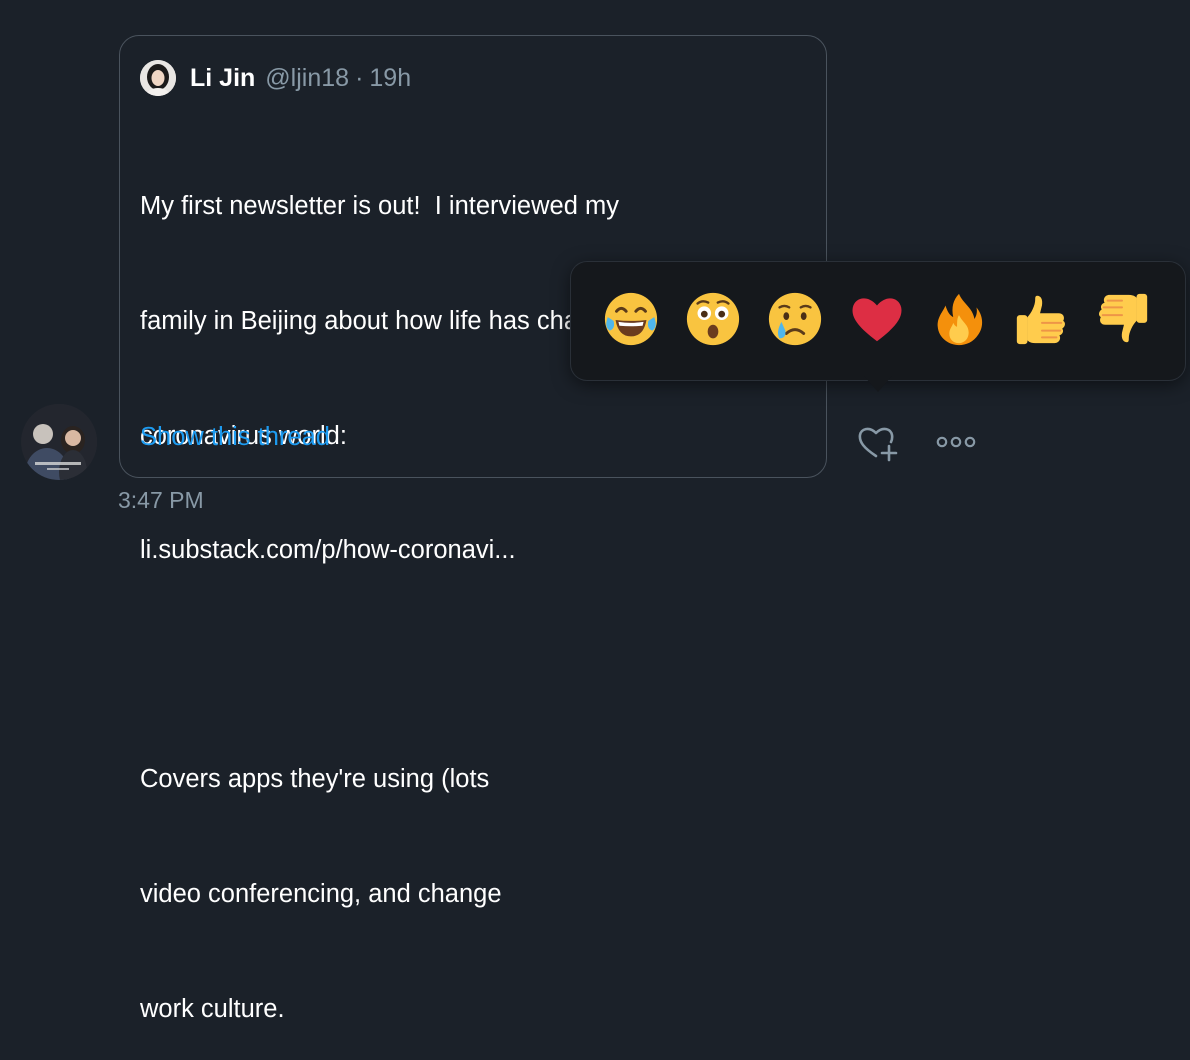 This screenshot has height=1060, width=1190. I want to click on tweet-text-line: work culture., so click(212, 1008).